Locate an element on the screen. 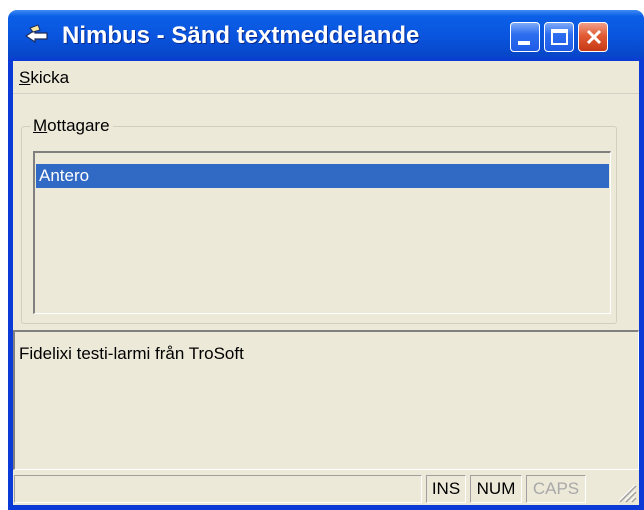  minimize-icon is located at coordinates (524, 43).